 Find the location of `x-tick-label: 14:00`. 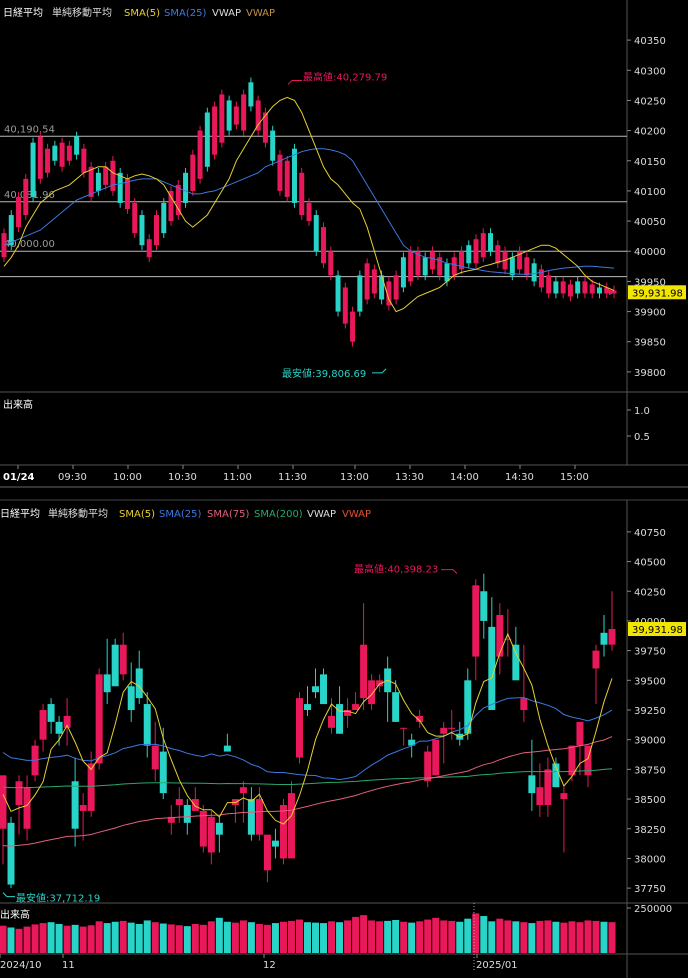

x-tick-label: 14:00 is located at coordinates (464, 477).